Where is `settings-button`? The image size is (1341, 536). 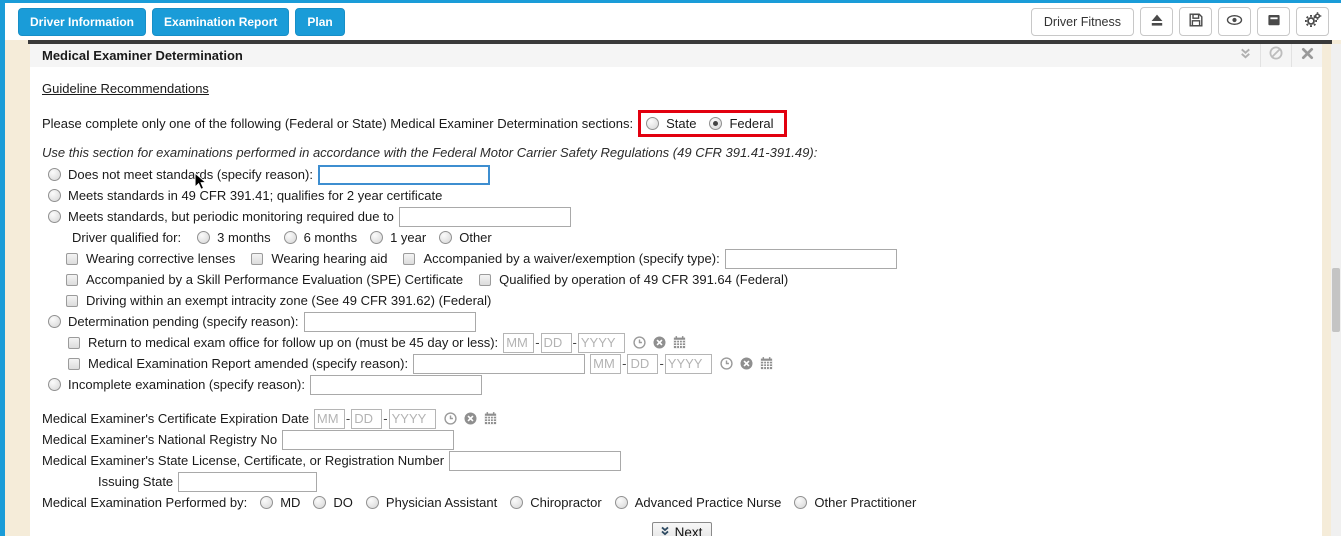
settings-button is located at coordinates (1312, 21).